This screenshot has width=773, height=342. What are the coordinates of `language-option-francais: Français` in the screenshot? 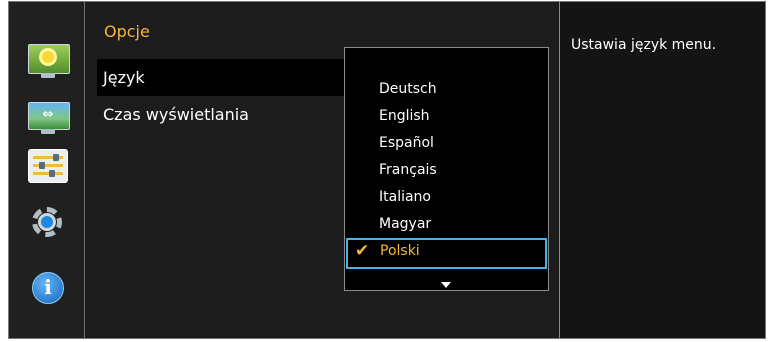 It's located at (446, 170).